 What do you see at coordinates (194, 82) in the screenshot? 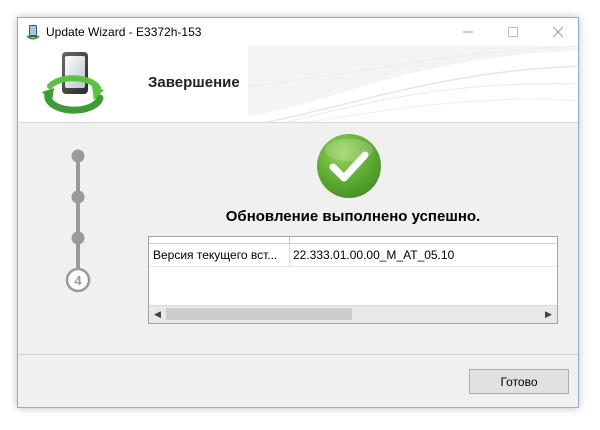
I see `page-heading: Завершение` at bounding box center [194, 82].